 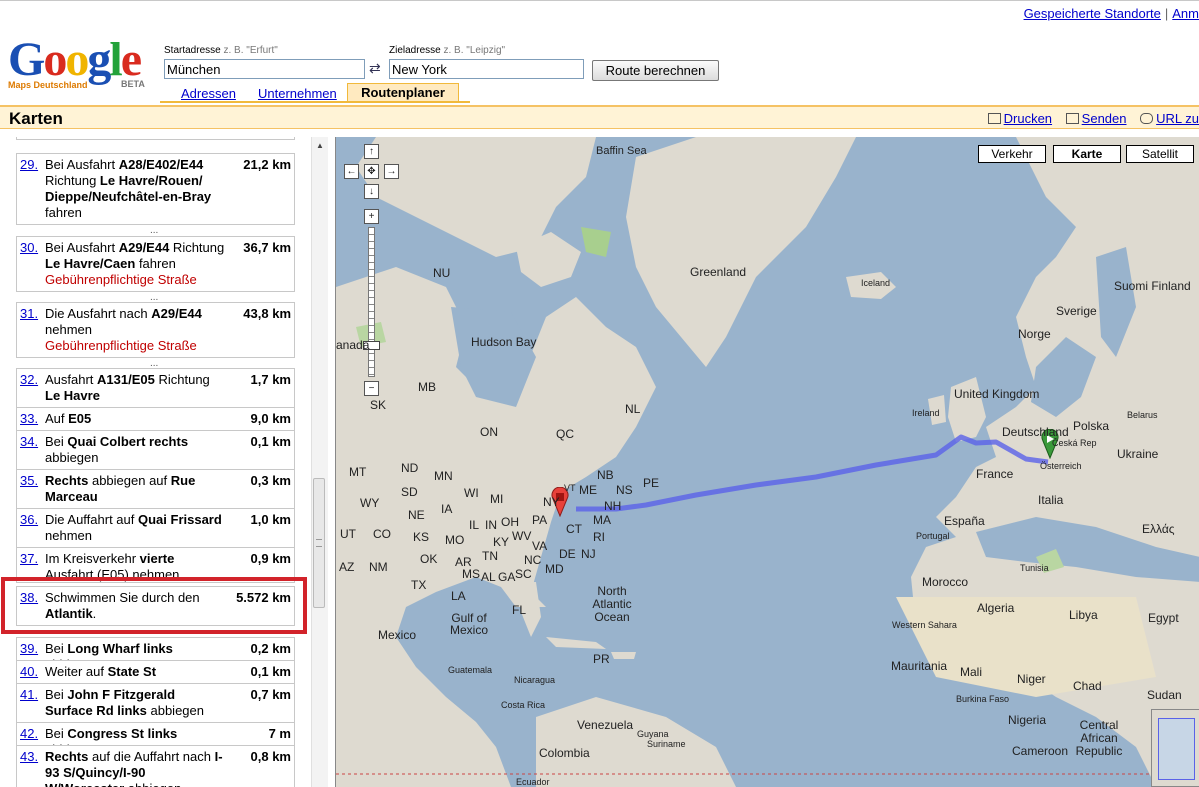 What do you see at coordinates (497, 499) in the screenshot?
I see `map-label: MI` at bounding box center [497, 499].